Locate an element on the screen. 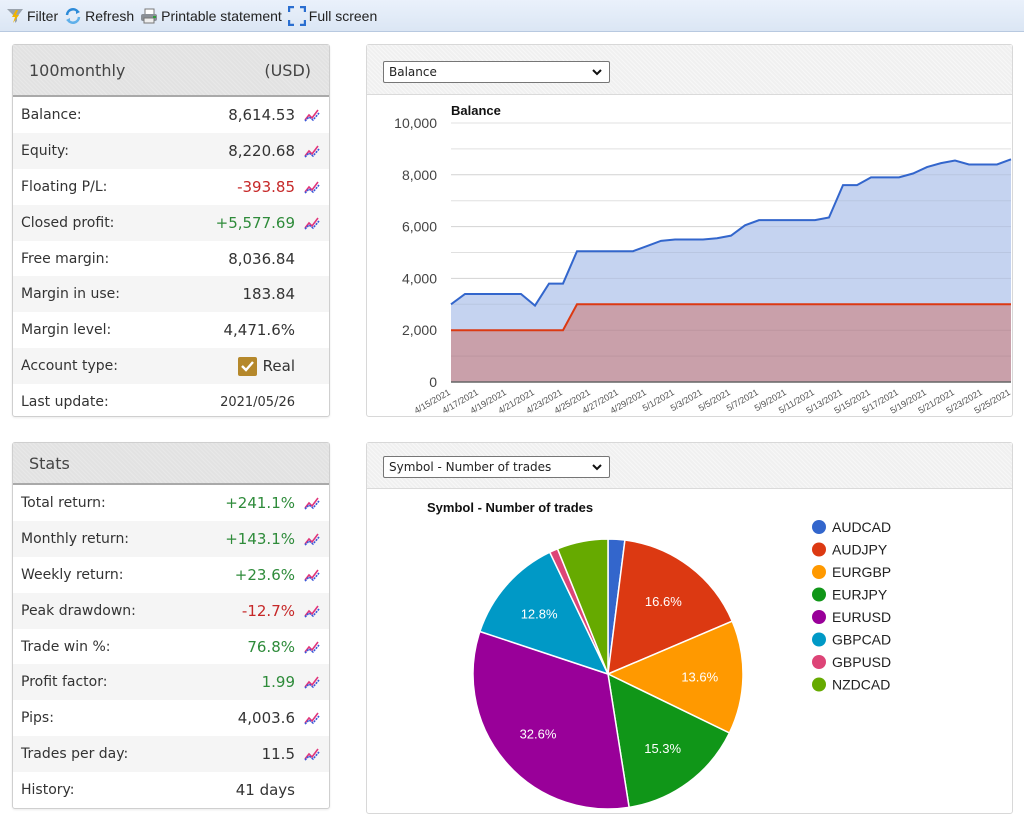 This screenshot has height=821, width=1024. pie-slice-label: 16.6% is located at coordinates (663, 601).